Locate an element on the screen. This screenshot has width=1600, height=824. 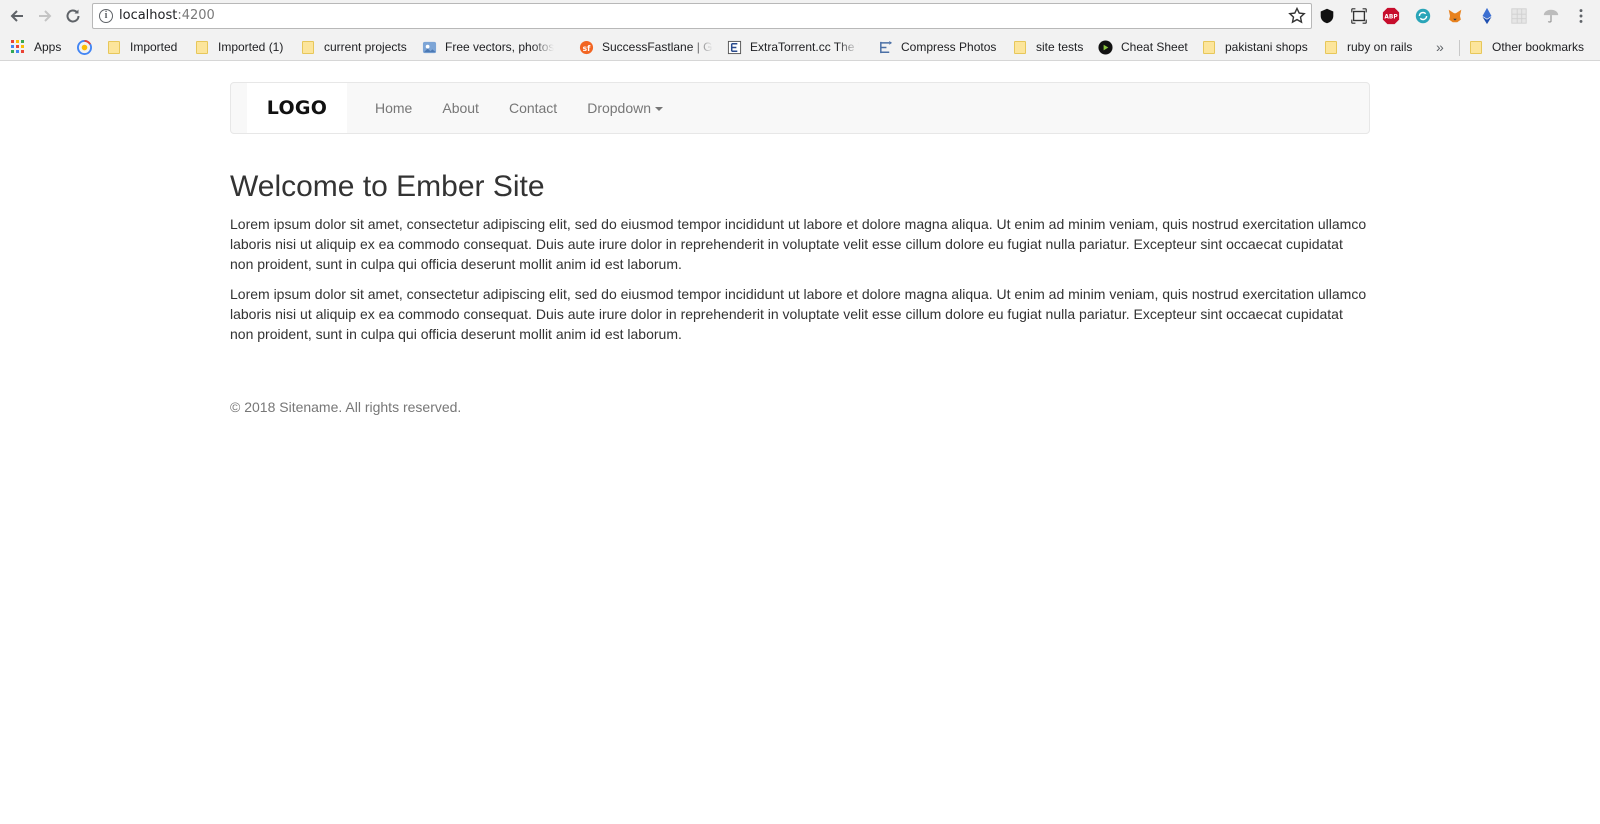
arrow-left-icon is located at coordinates (16, 16).